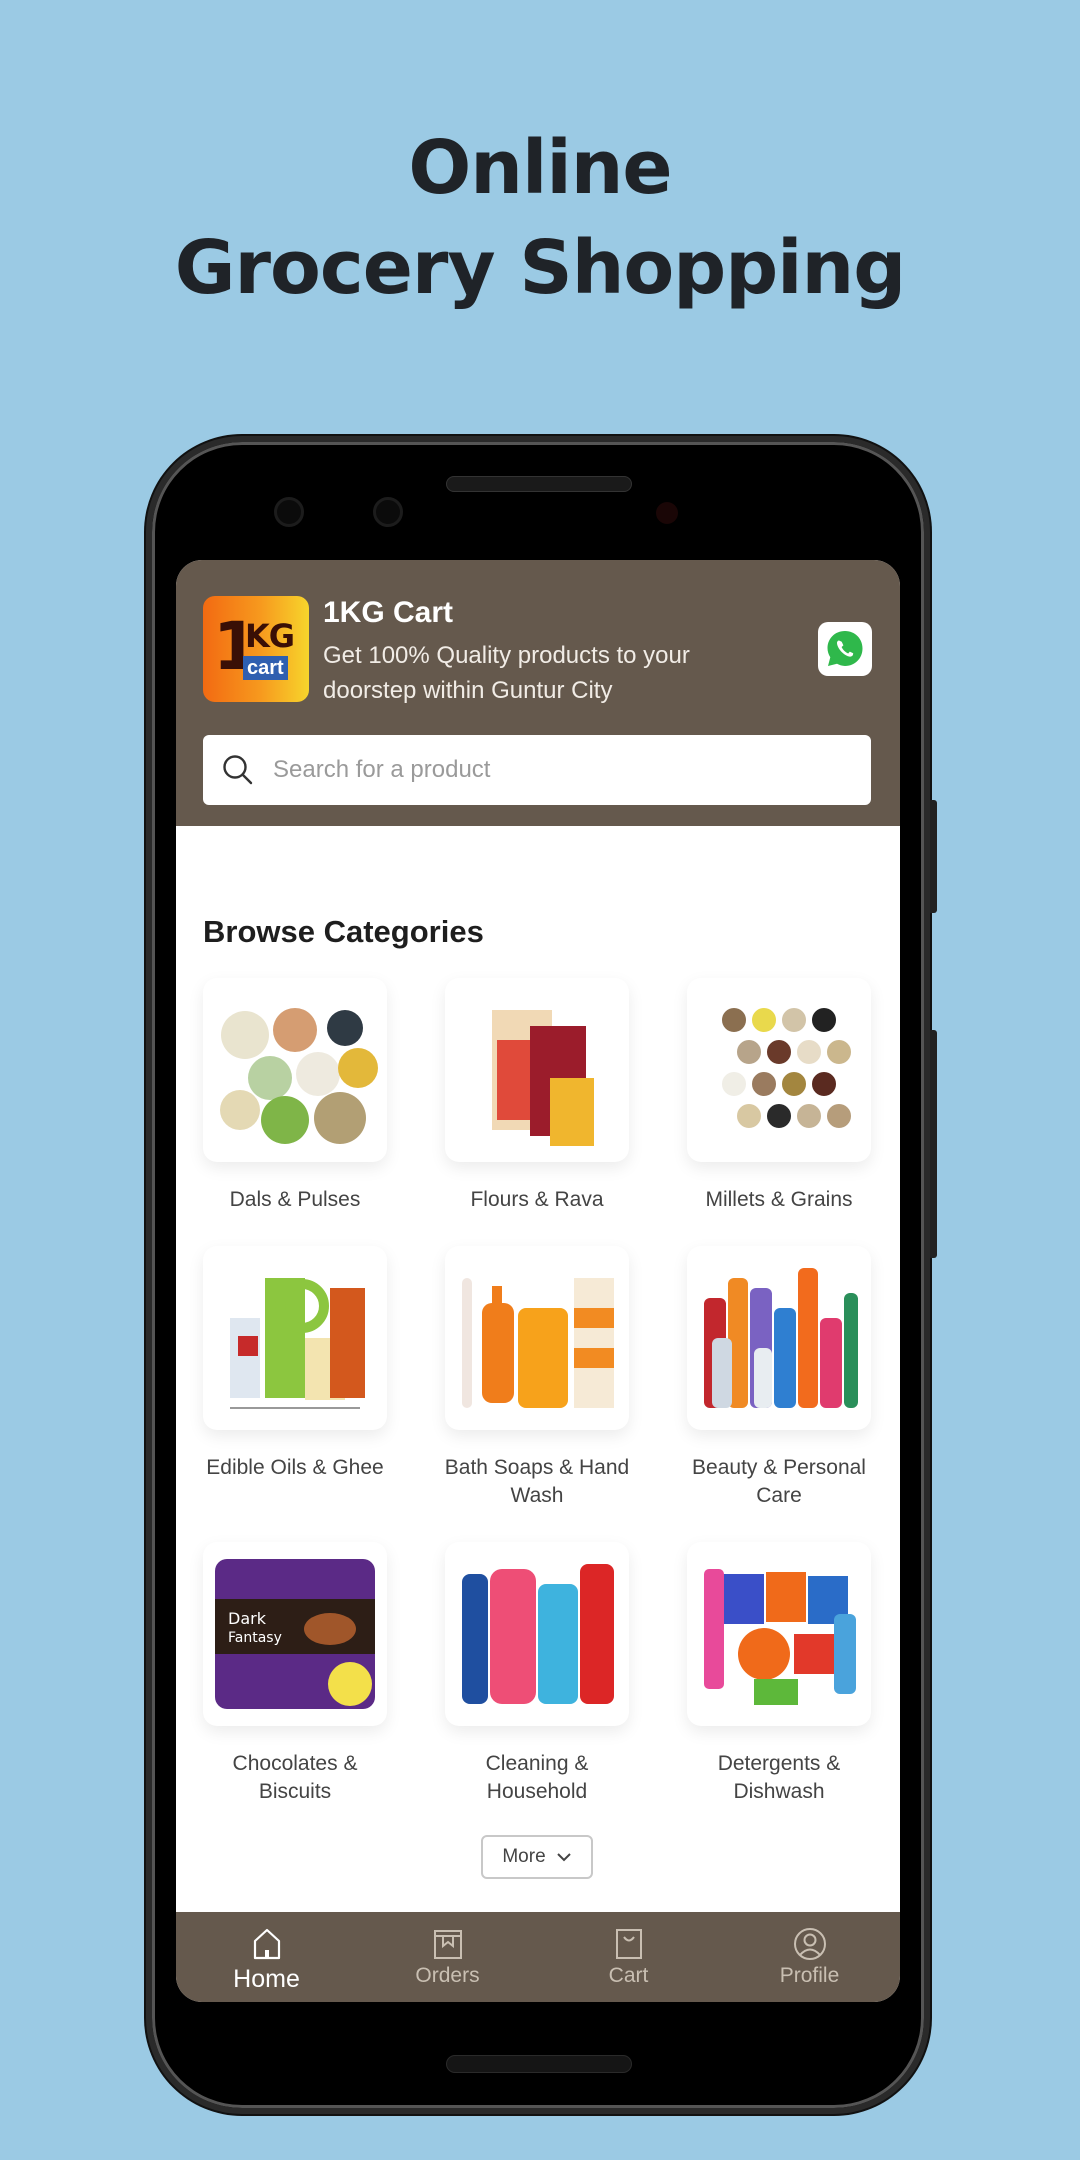 The image size is (1080, 2160). I want to click on svg-text: Fantasy, so click(255, 1638).